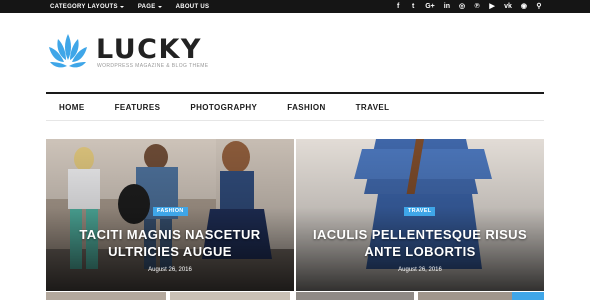 The height and width of the screenshot is (300, 590). I want to click on pinterest-icon: ℗, so click(477, 6).